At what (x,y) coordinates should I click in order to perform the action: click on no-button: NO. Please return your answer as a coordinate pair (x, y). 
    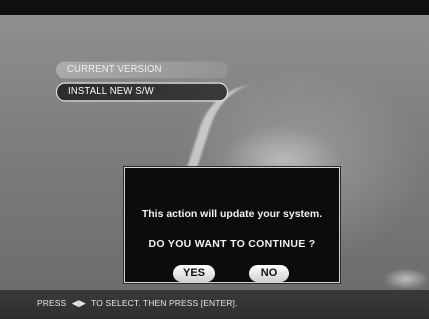
    Looking at the image, I should click on (269, 273).